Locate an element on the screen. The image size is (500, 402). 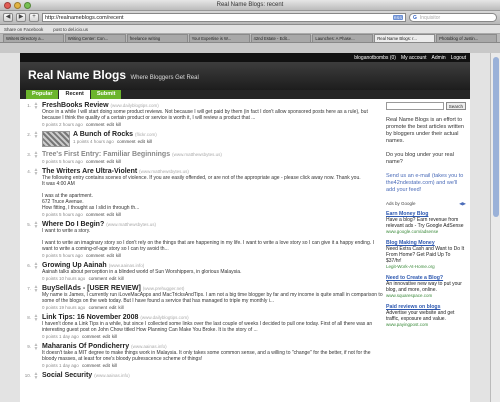
search-engine-icon: G is located at coordinates (415, 17).